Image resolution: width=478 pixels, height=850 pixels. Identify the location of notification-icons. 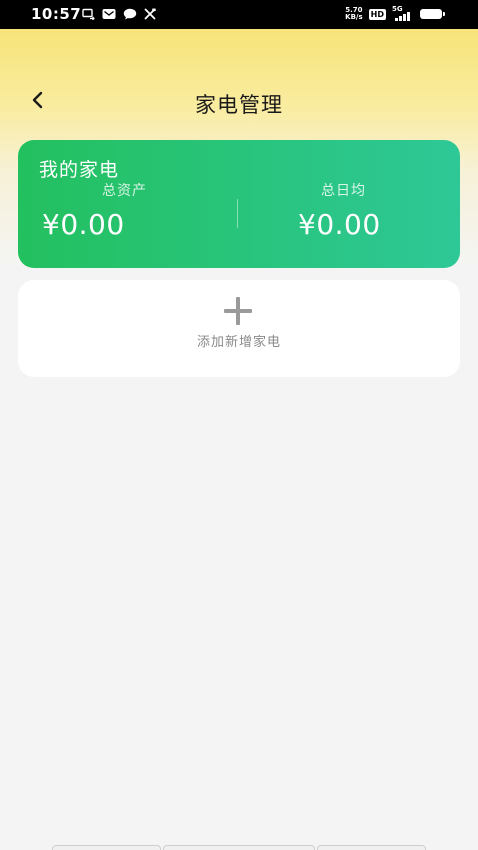
(119, 14).